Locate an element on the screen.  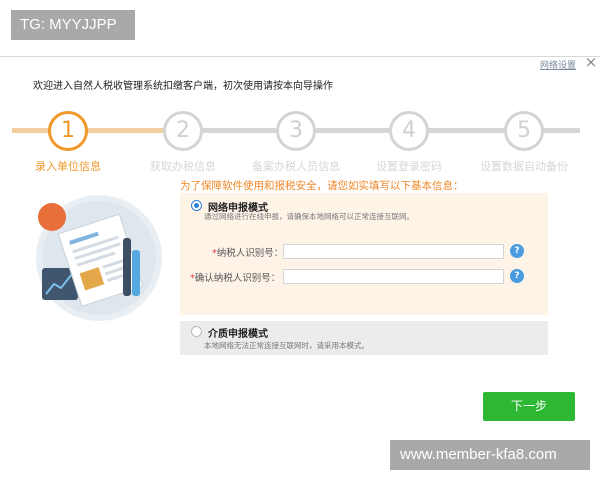
step-5-circle: 5 is located at coordinates (524, 131).